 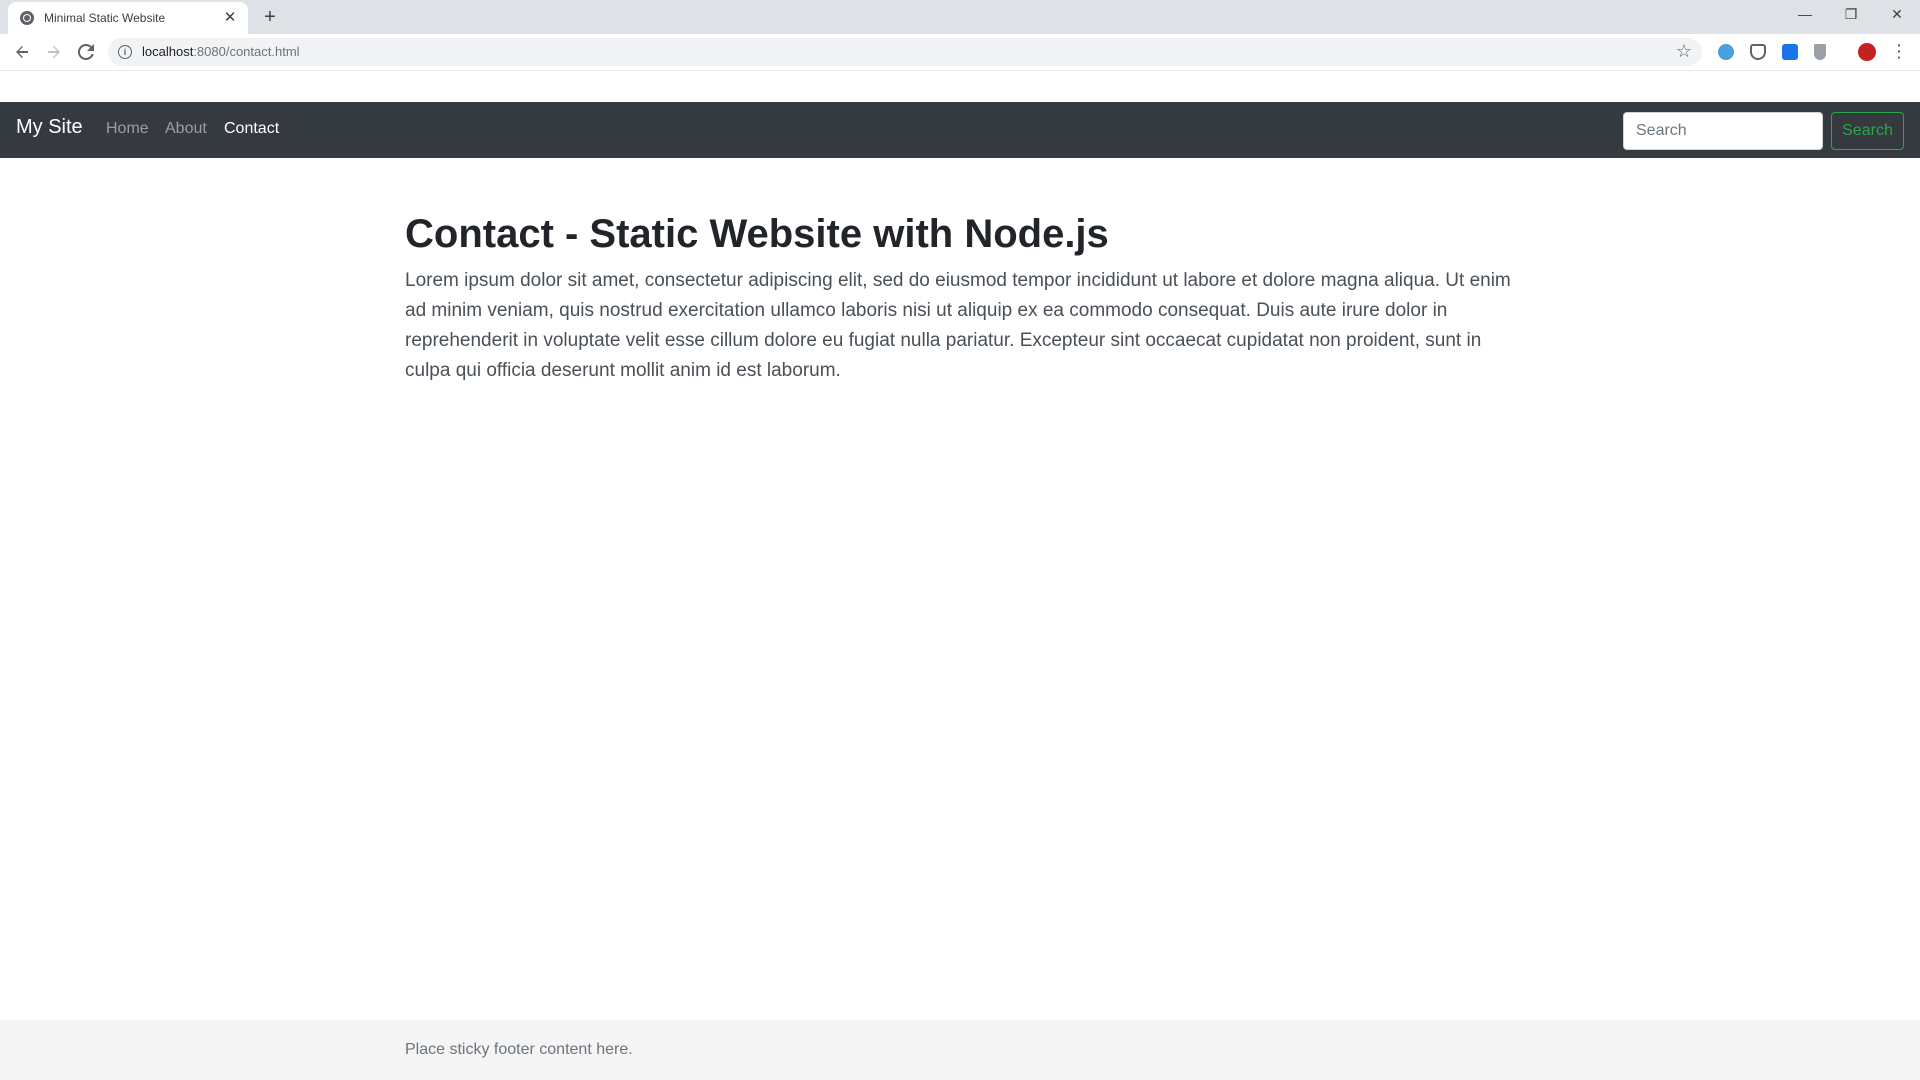 What do you see at coordinates (1851, 15) in the screenshot?
I see `restore-button: ❐` at bounding box center [1851, 15].